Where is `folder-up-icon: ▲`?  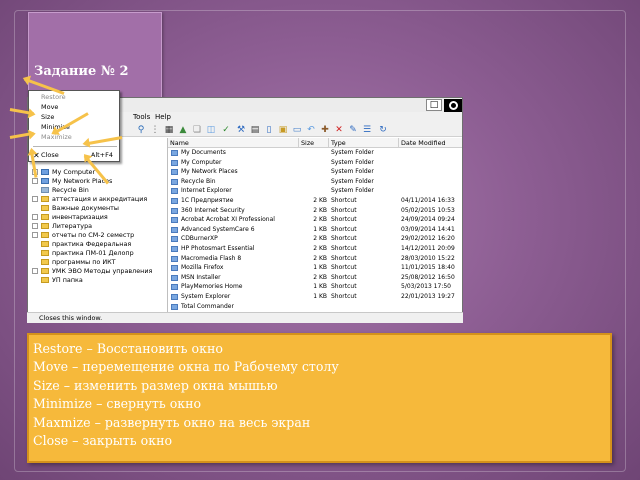 folder-up-icon: ▲ is located at coordinates (183, 130).